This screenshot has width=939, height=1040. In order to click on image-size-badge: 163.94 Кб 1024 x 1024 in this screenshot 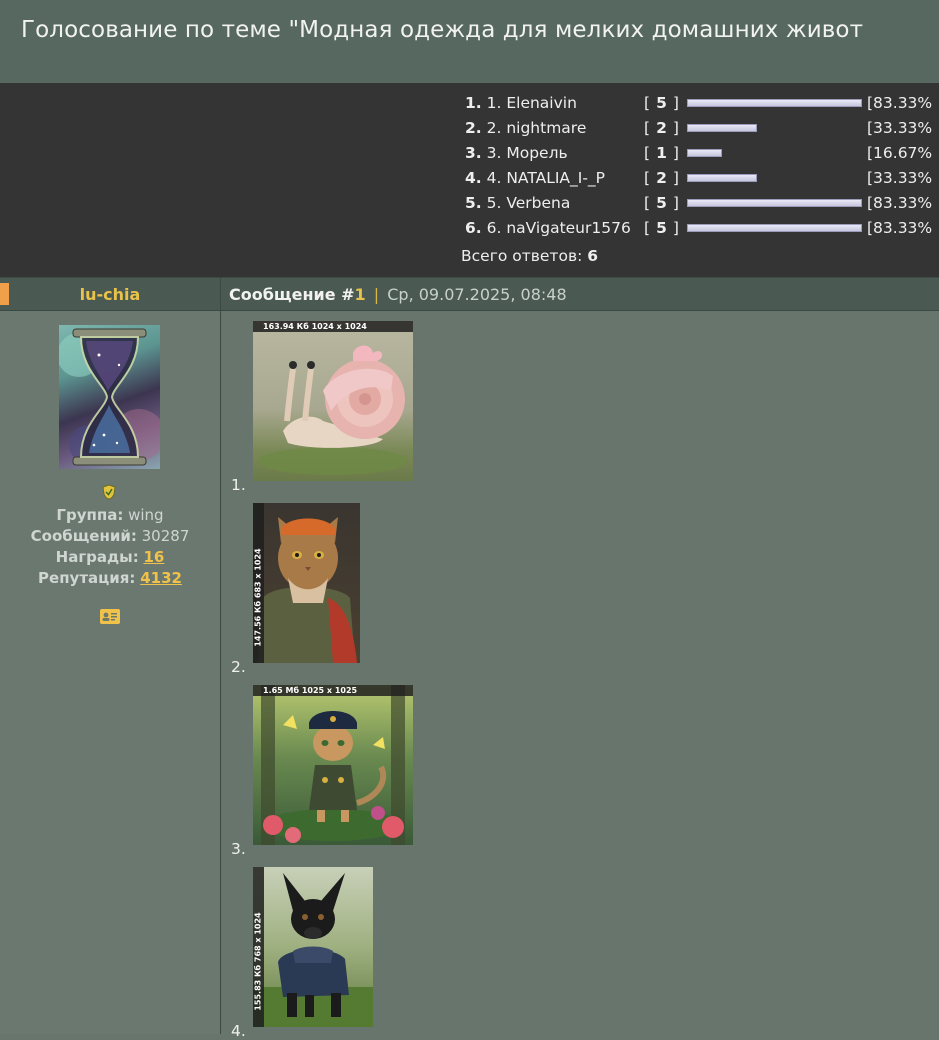, I will do `click(333, 326)`.